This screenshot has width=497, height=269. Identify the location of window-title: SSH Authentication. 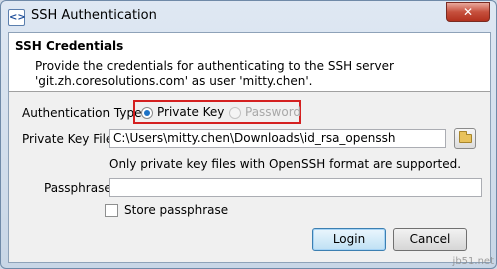
(94, 15).